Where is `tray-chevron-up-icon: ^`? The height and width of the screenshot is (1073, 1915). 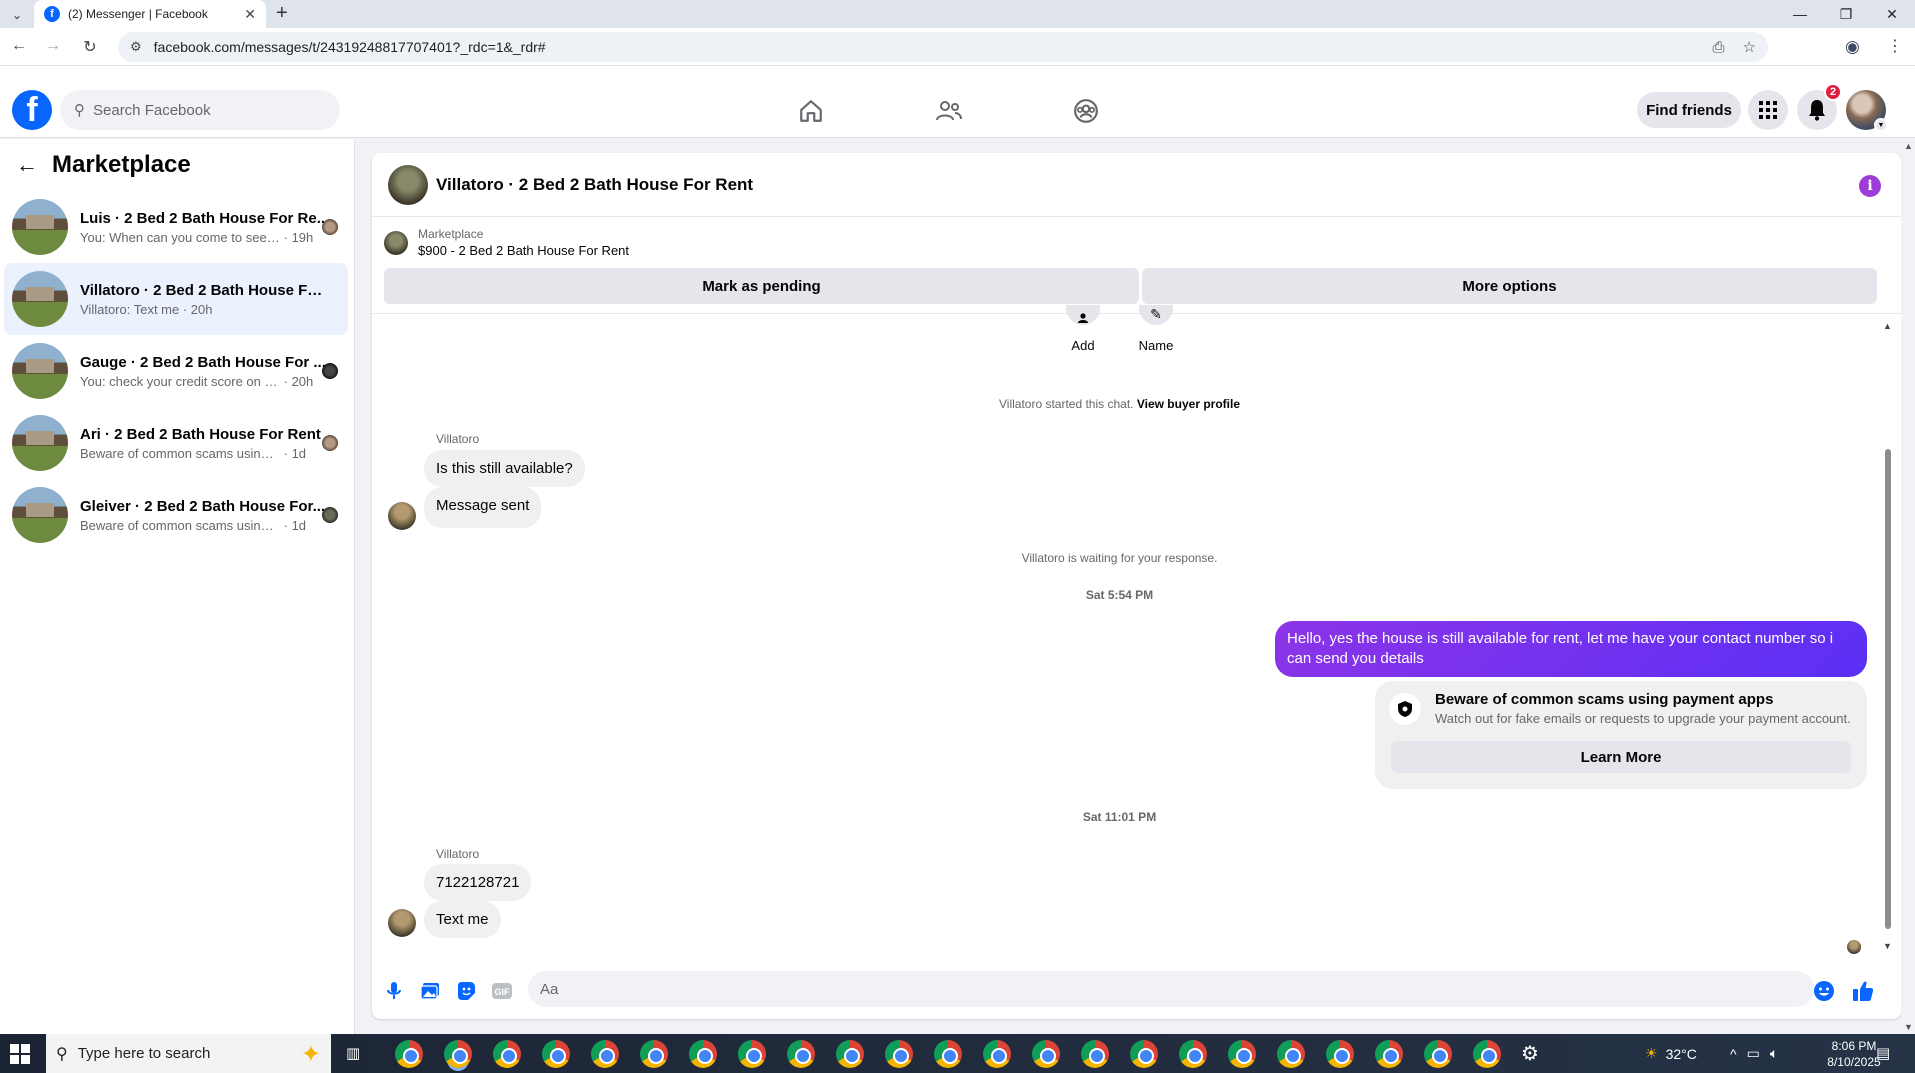
tray-chevron-up-icon: ^ is located at coordinates (1733, 1054).